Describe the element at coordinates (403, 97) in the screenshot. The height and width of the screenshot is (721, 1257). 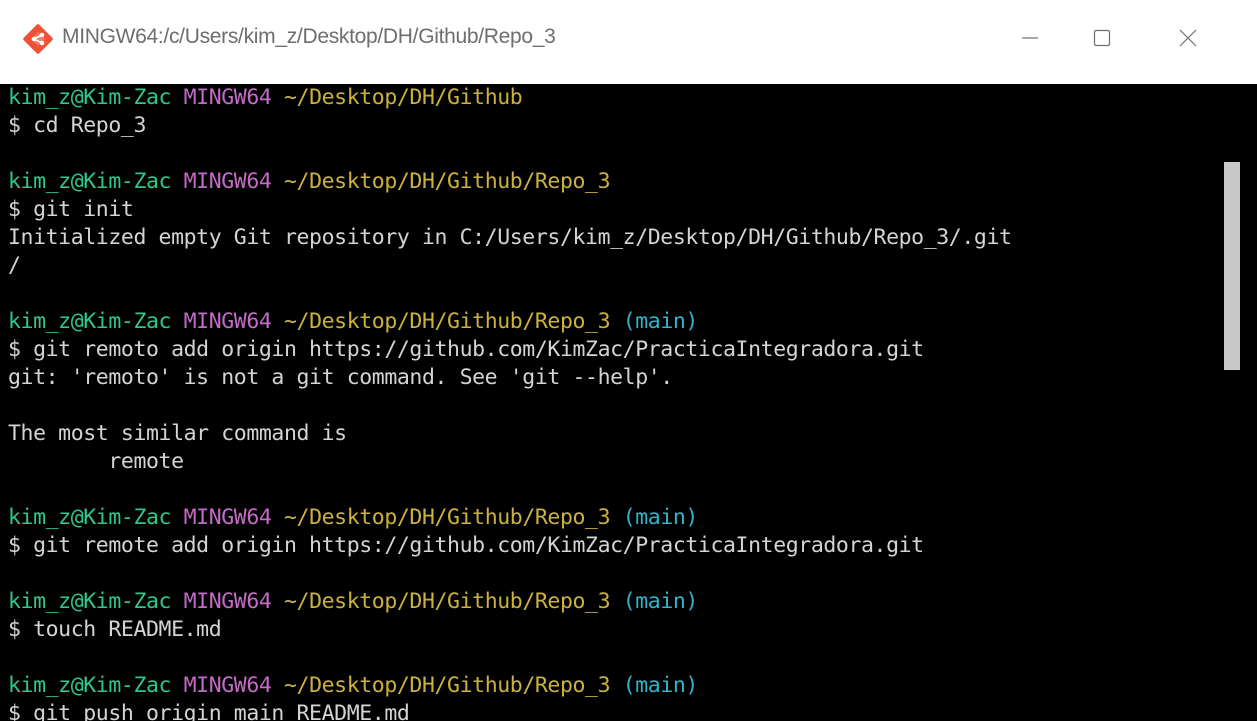
I see `prompt-path: ~/Desktop/DH/Github` at that location.